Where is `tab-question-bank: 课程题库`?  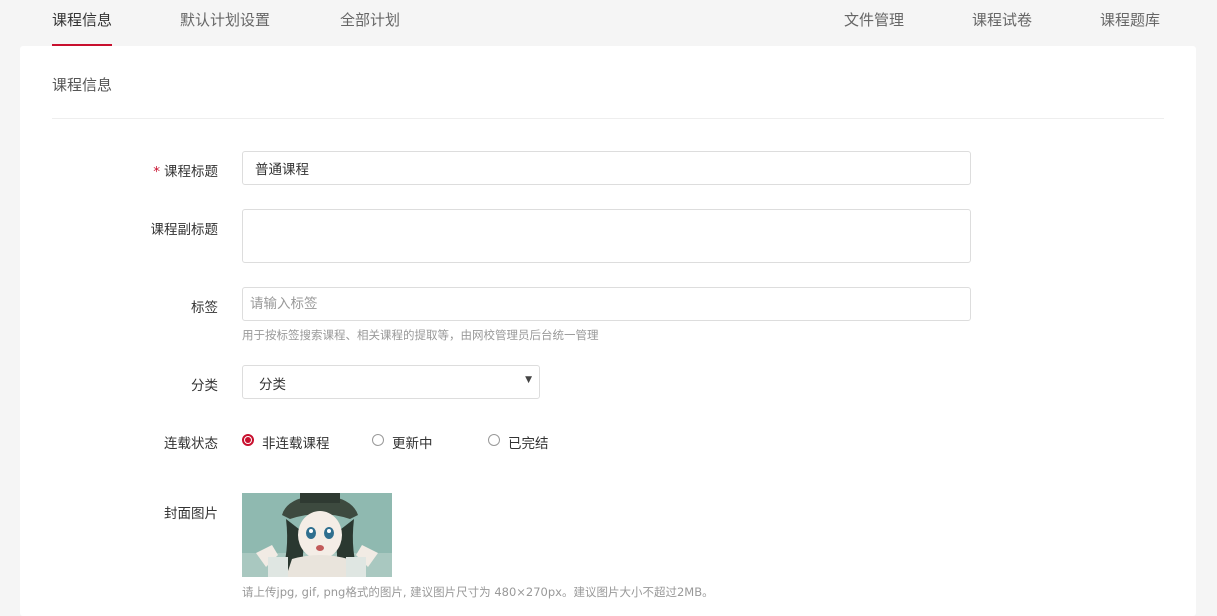
tab-question-bank: 课程题库 is located at coordinates (1130, 23).